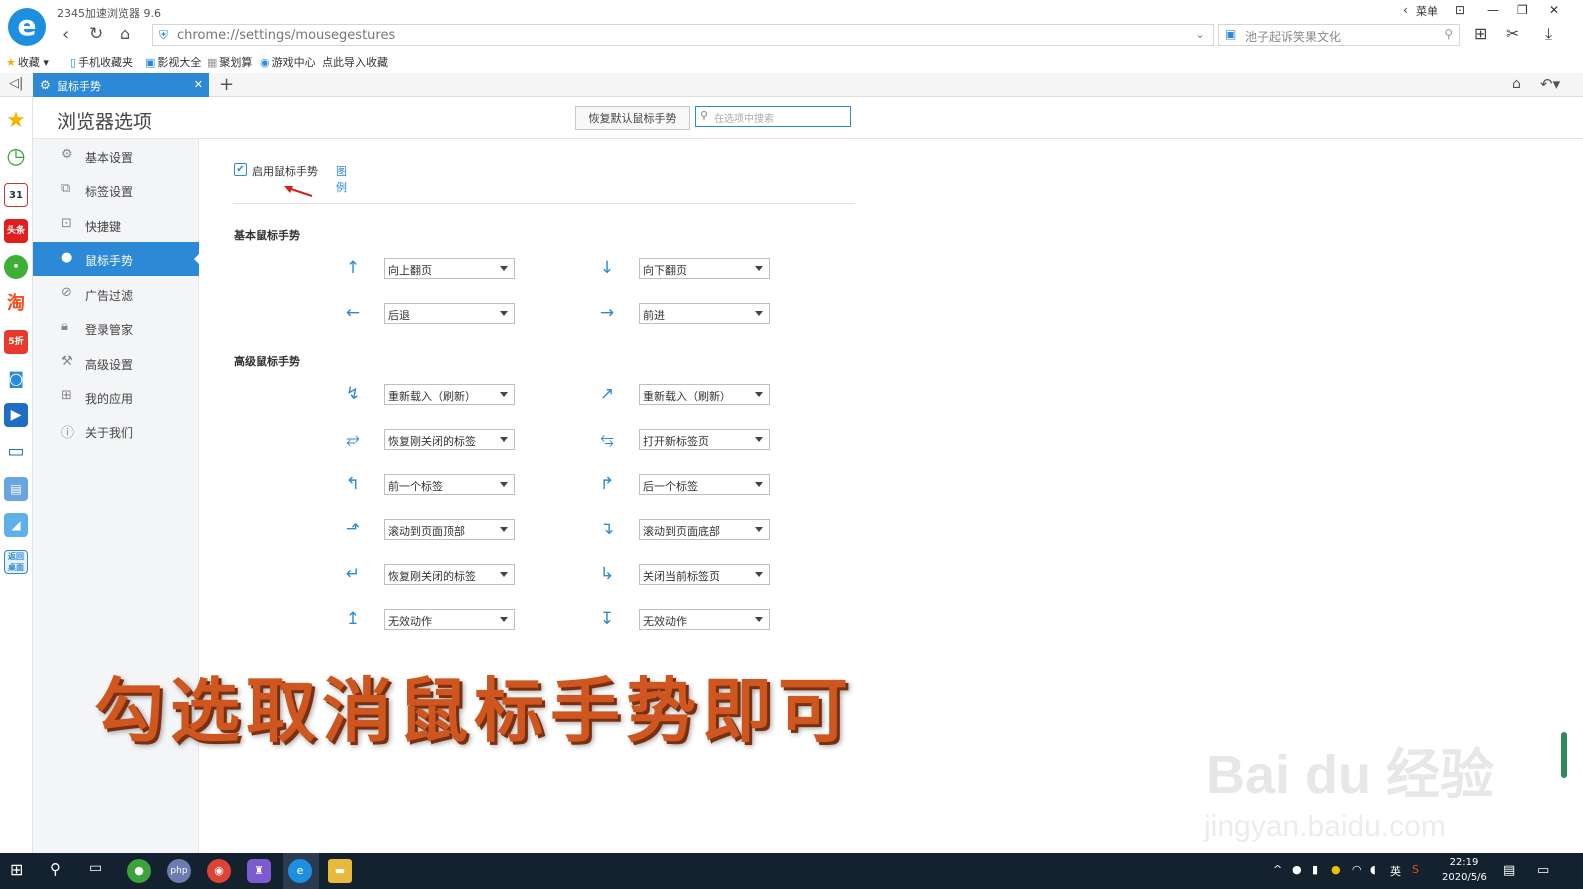  Describe the element at coordinates (1512, 33) in the screenshot. I see `scissors-icon: ✂` at that location.